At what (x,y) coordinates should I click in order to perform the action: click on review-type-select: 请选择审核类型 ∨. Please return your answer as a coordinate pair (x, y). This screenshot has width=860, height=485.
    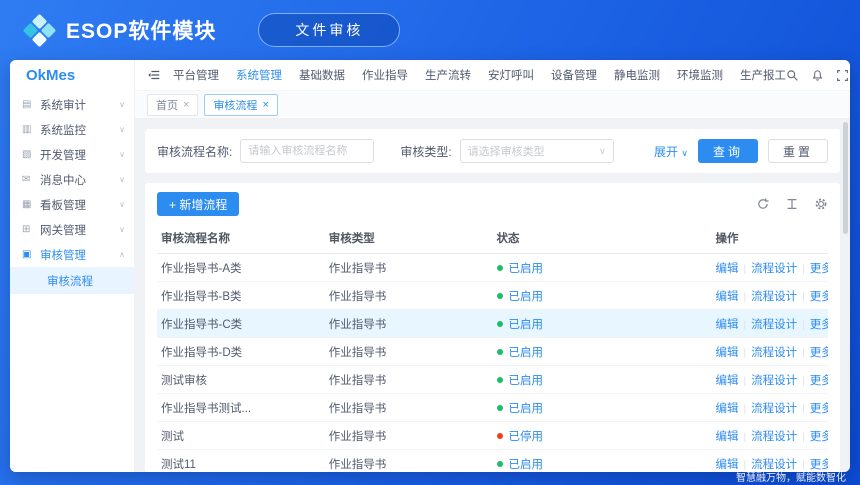
    Looking at the image, I should click on (536, 151).